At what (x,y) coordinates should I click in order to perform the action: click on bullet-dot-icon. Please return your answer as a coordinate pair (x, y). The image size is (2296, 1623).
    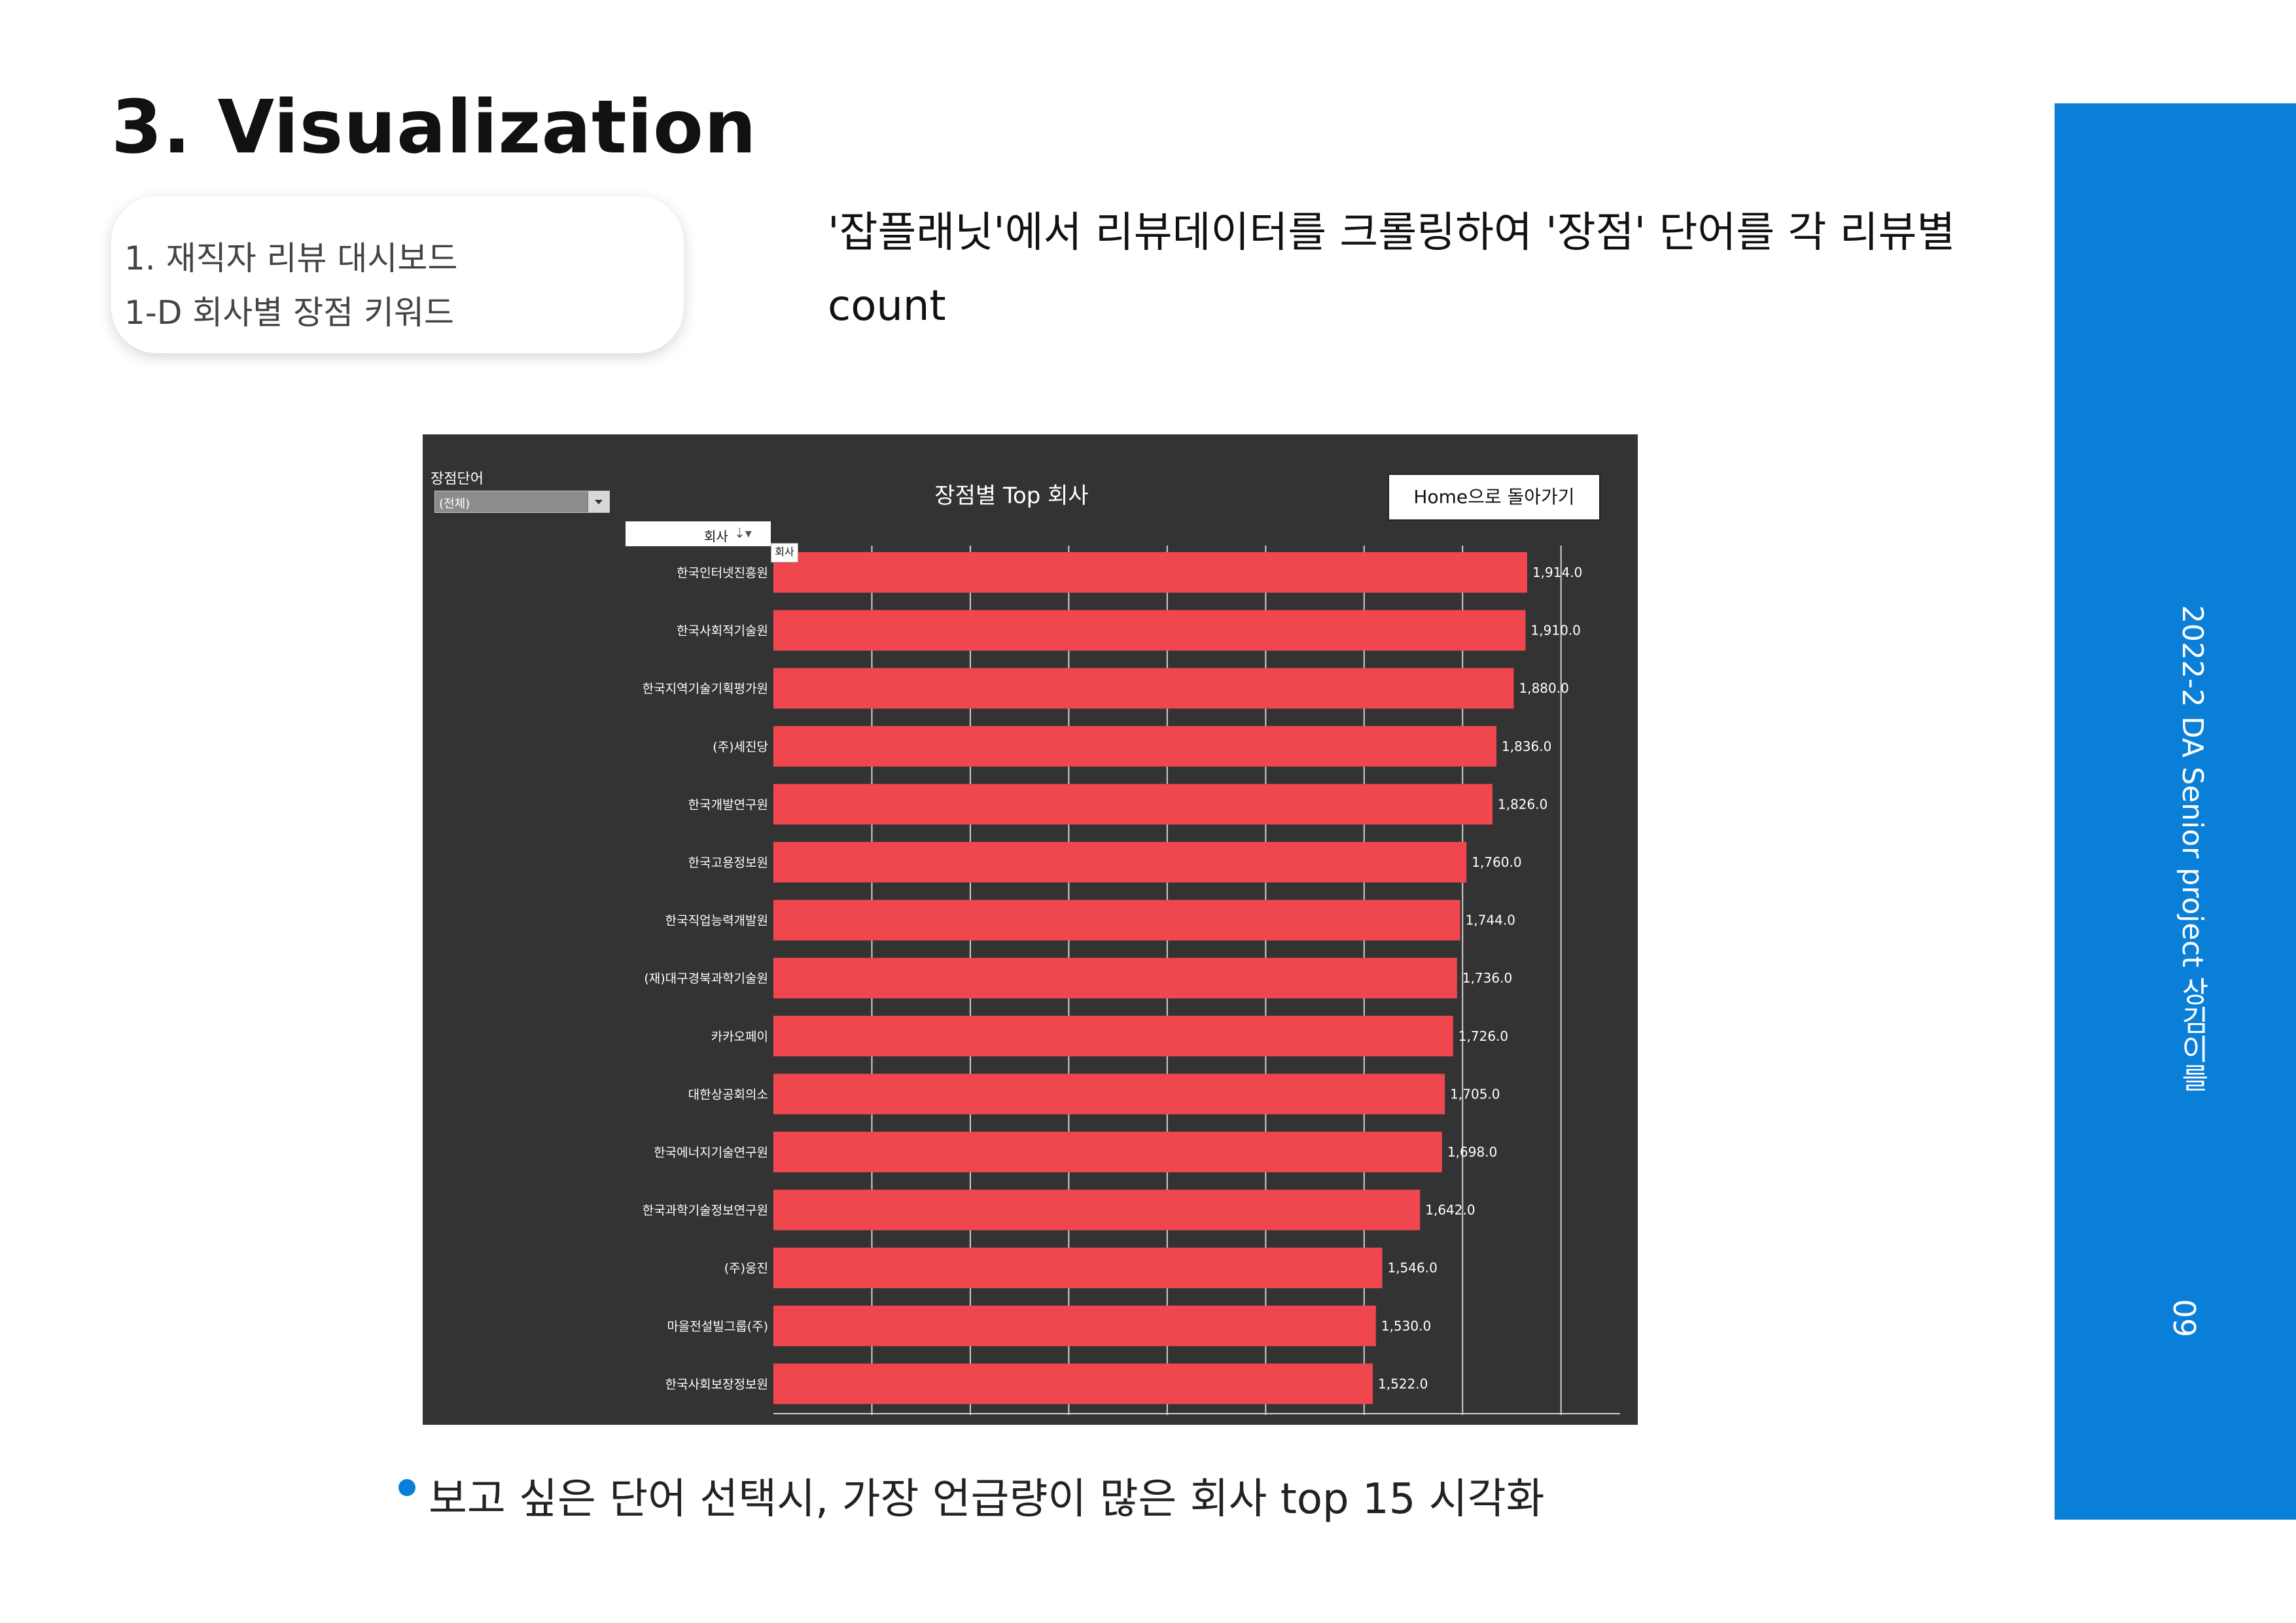
    Looking at the image, I should click on (407, 1488).